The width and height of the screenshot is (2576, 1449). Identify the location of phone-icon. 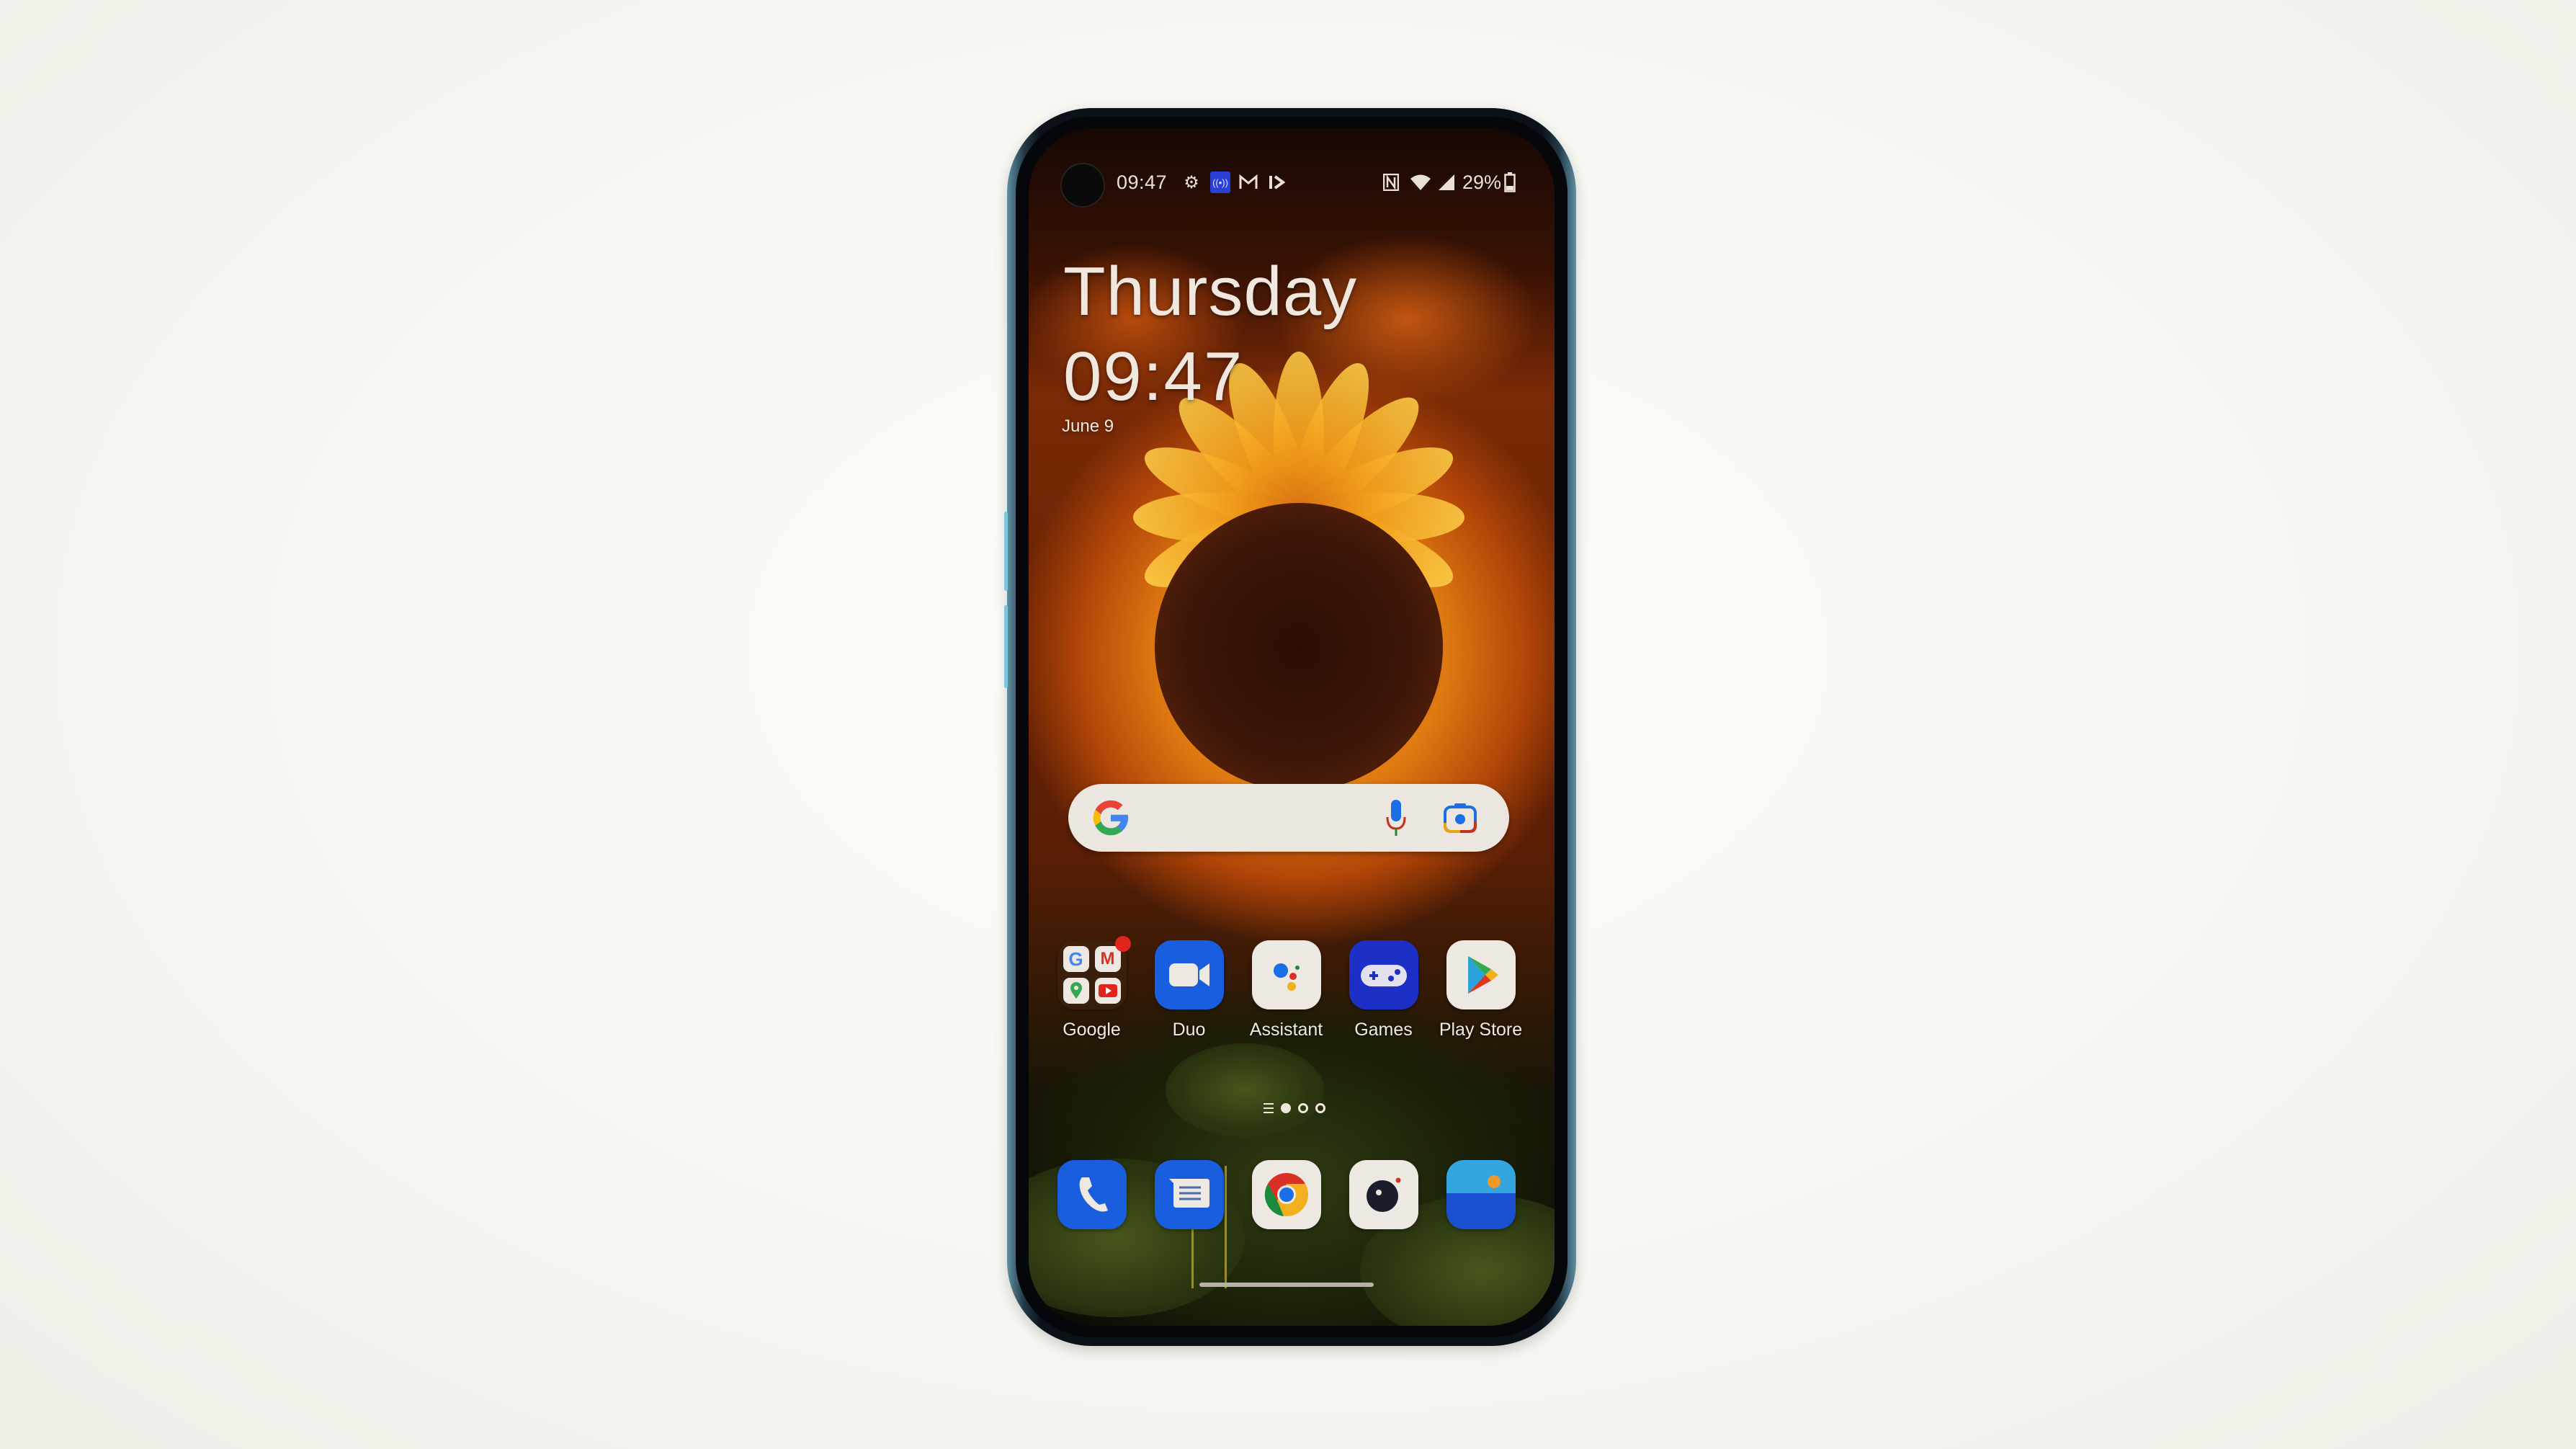
(1092, 1195).